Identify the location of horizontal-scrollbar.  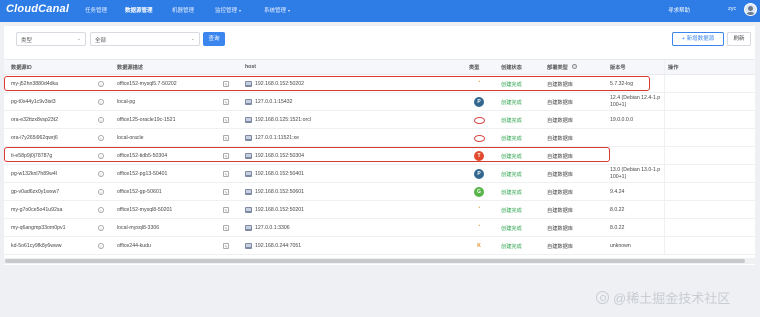
(379, 261).